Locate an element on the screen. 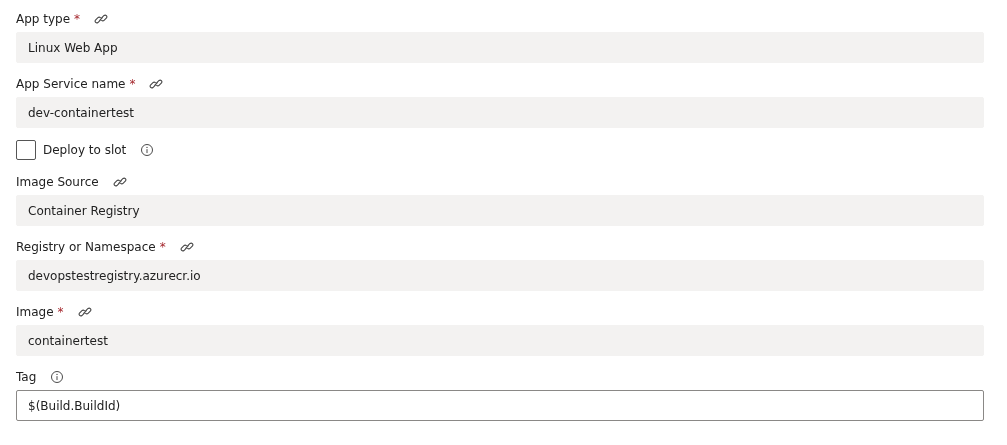 This screenshot has width=1007, height=445. field-label: App type is located at coordinates (43, 19).